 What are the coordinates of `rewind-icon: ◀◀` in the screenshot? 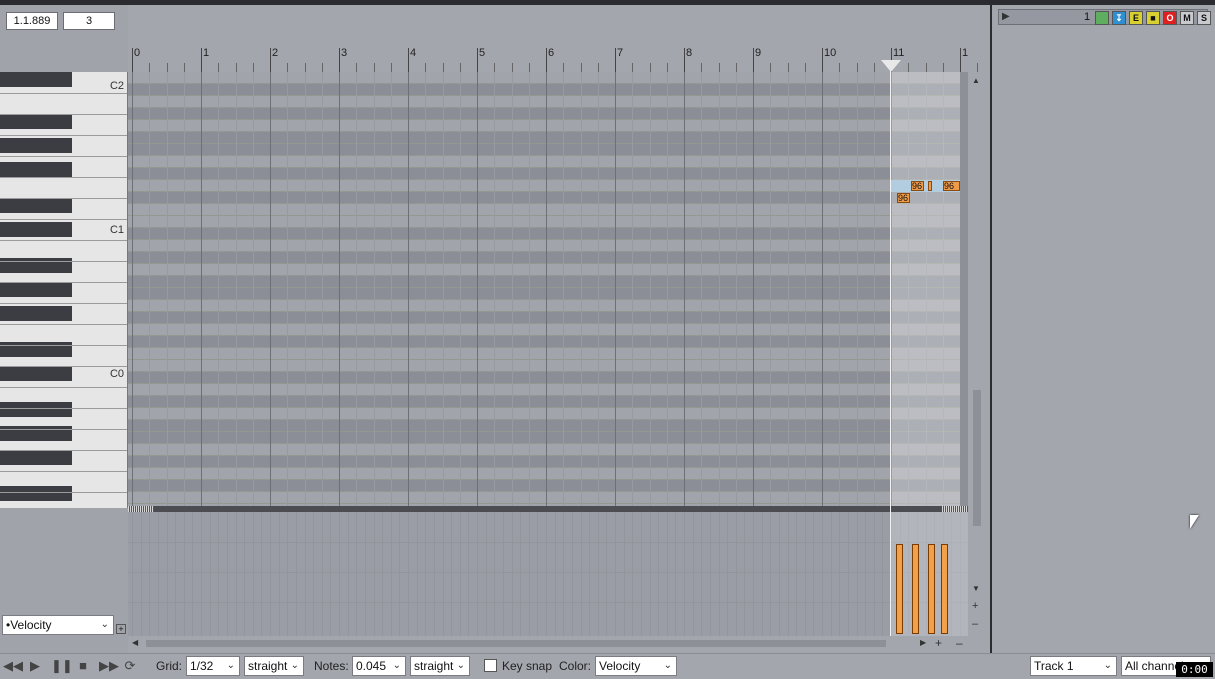 It's located at (13, 666).